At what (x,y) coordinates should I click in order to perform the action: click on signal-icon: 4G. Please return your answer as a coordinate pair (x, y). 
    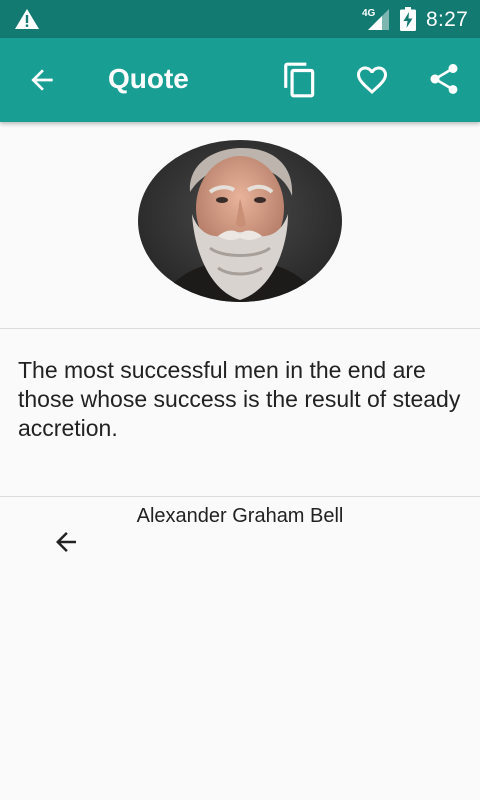
    Looking at the image, I should click on (375, 19).